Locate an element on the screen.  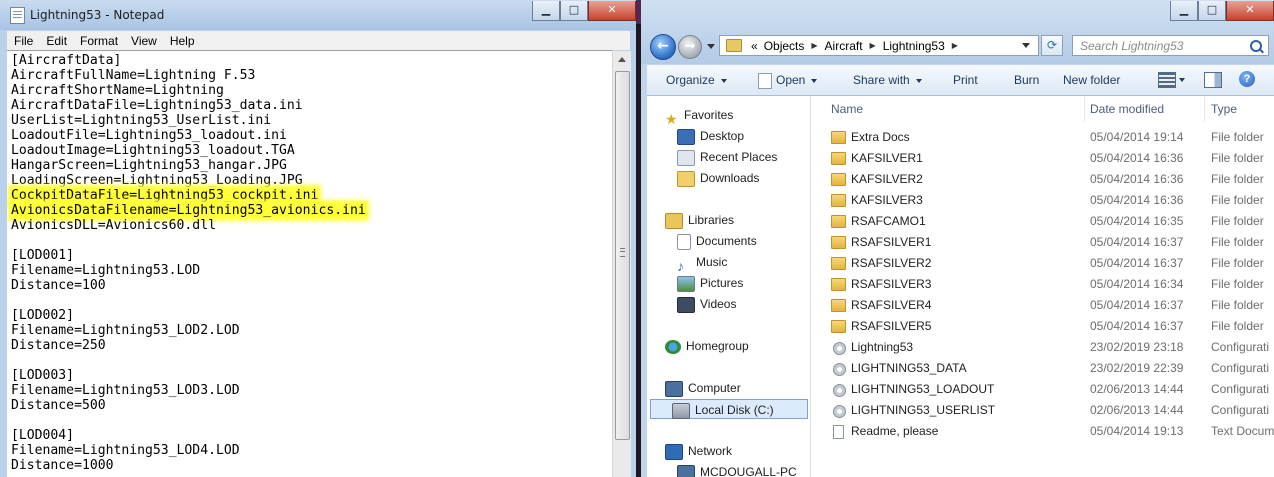
menu-file: File is located at coordinates (23, 41).